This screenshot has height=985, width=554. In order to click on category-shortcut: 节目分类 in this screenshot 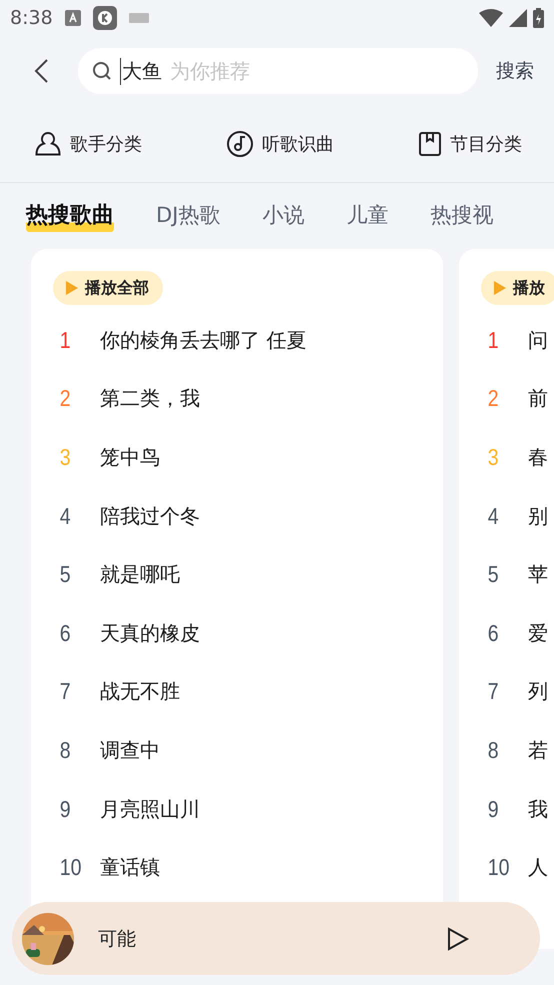, I will do `click(470, 144)`.